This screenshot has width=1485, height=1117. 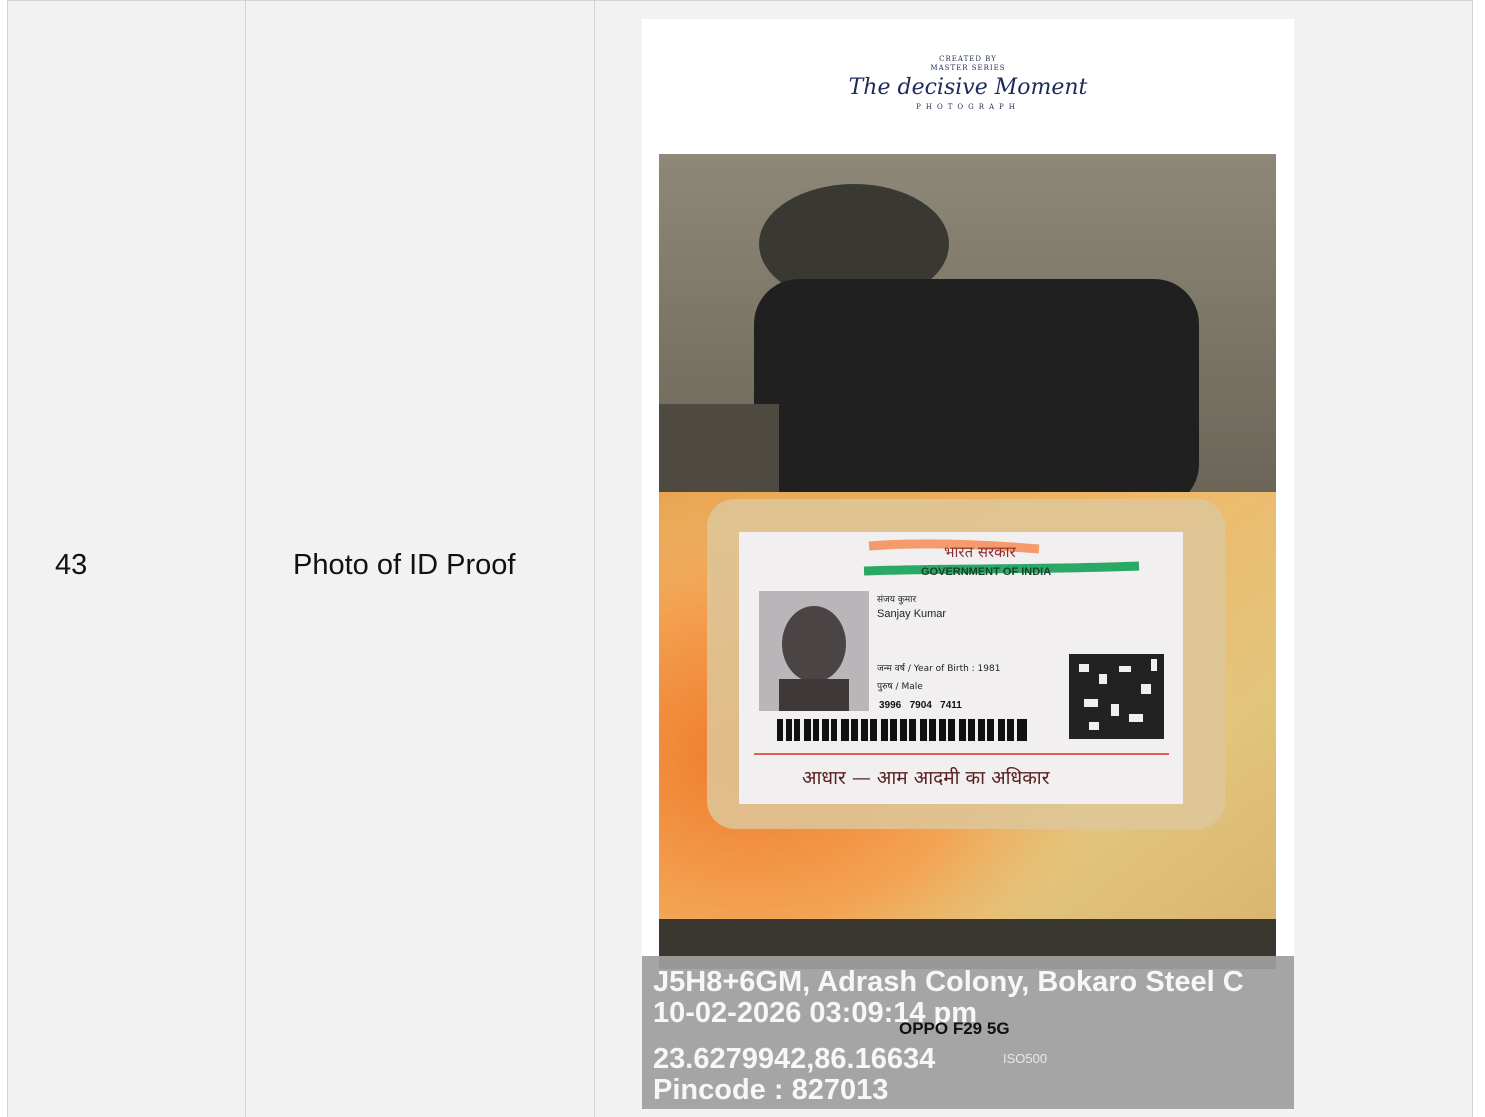 I want to click on row-number-cell: 43, so click(x=71, y=565).